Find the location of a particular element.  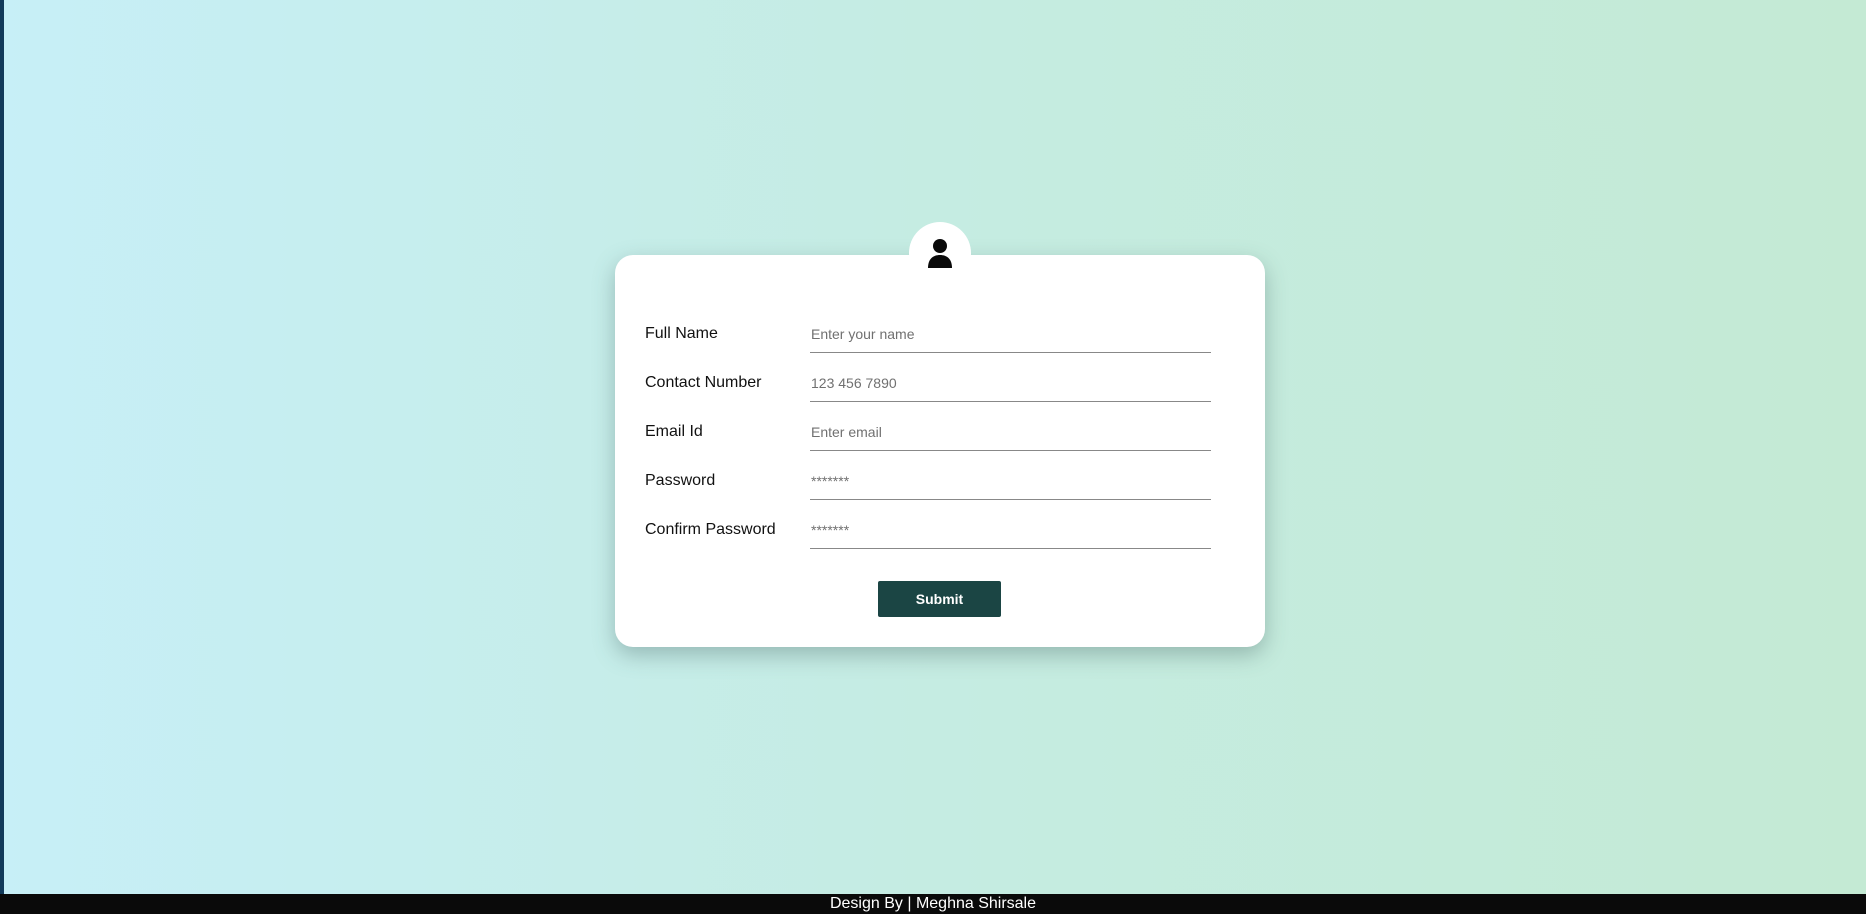

email-label: Email Id is located at coordinates (674, 431).